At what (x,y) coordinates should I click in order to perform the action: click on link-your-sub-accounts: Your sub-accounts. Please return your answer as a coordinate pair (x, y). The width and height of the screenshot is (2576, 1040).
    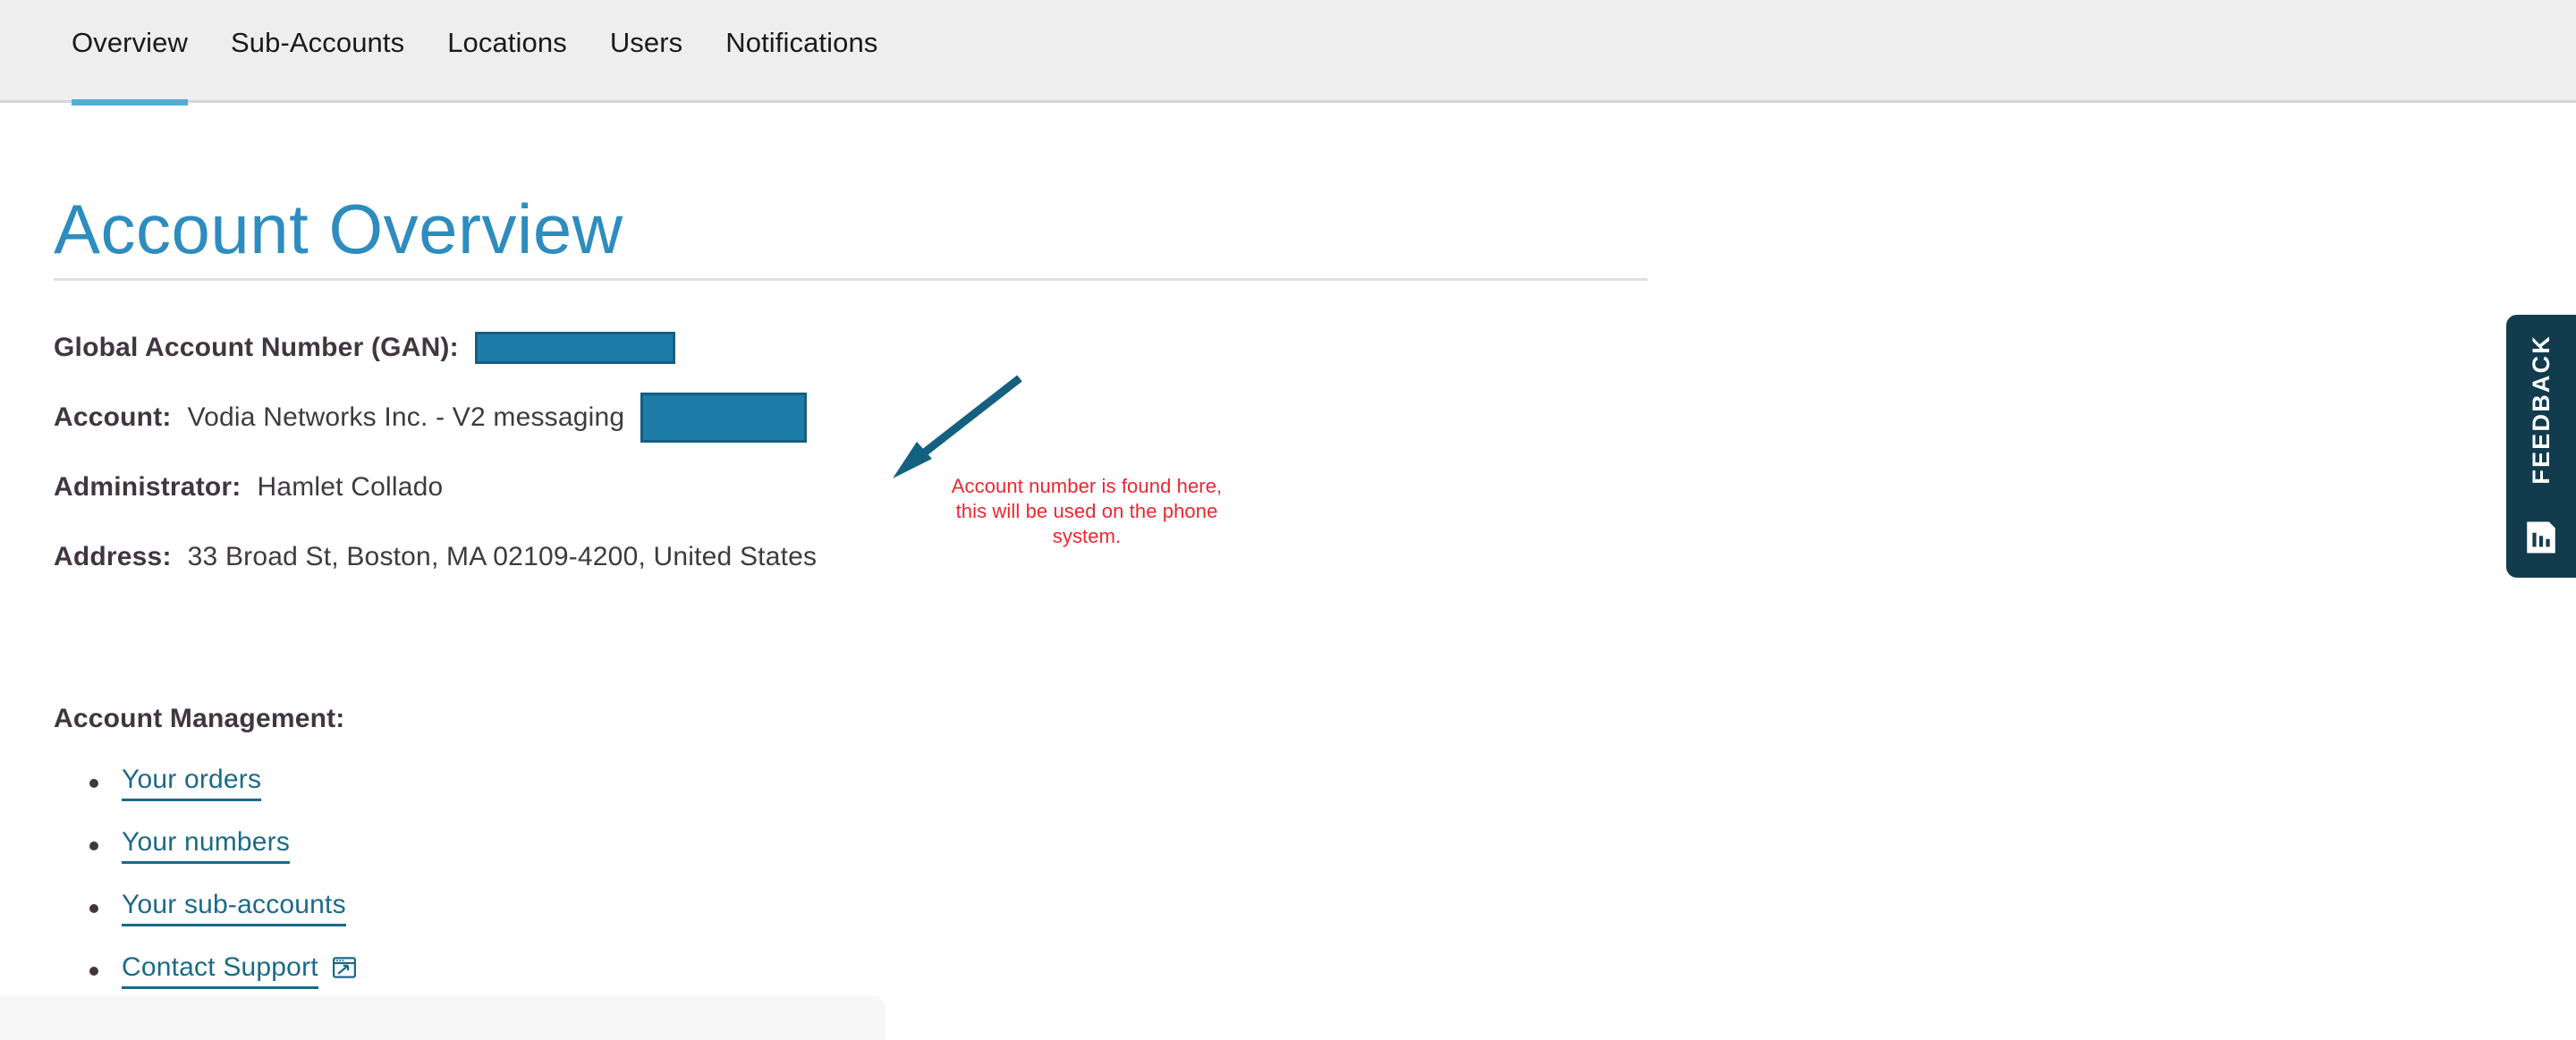
    Looking at the image, I should click on (234, 909).